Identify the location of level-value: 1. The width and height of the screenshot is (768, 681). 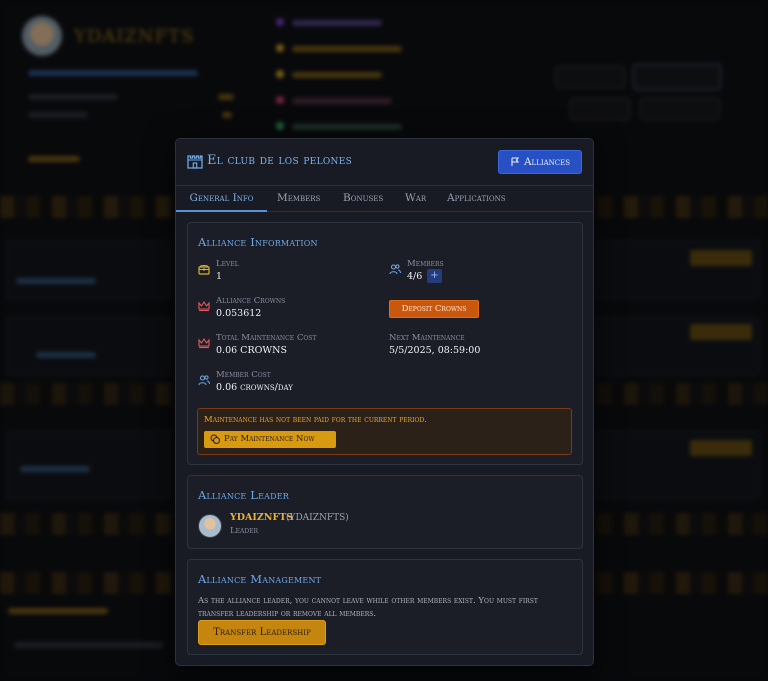
(219, 276).